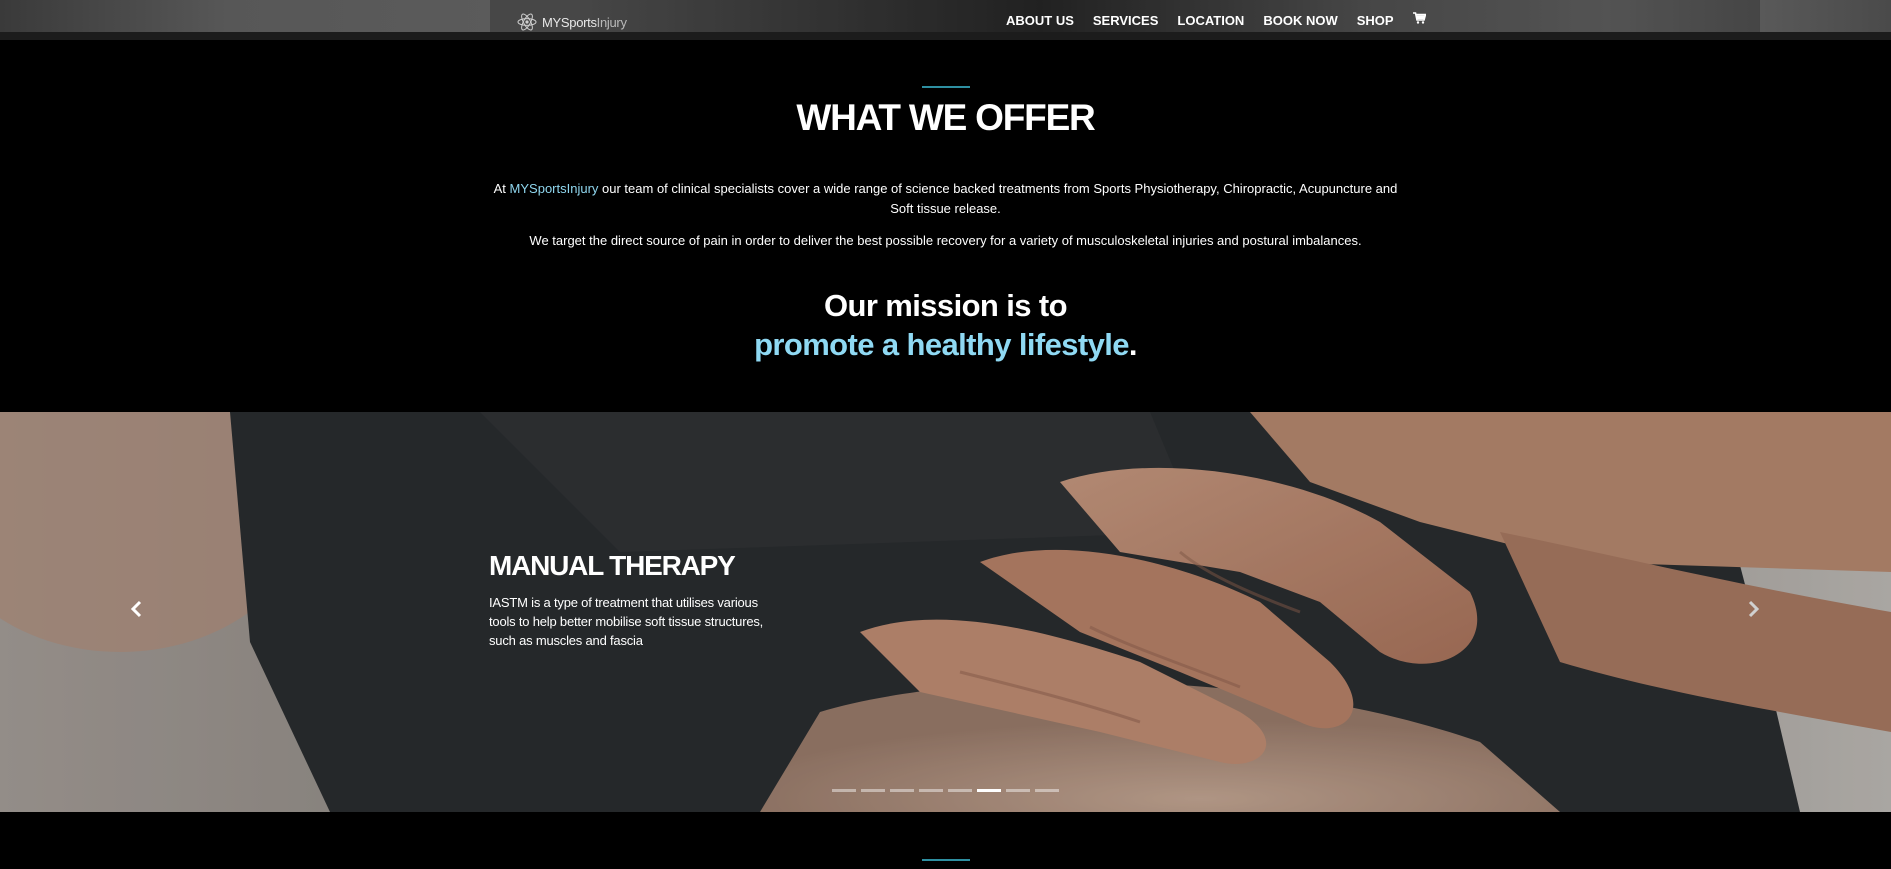 Image resolution: width=1891 pixels, height=869 pixels. Describe the element at coordinates (501, 188) in the screenshot. I see `intro-prefix: At` at that location.